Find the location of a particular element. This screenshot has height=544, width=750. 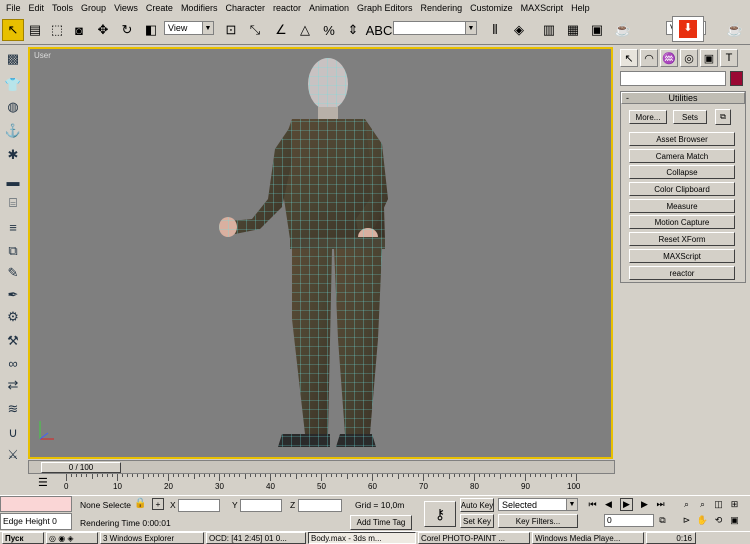

create-tab-icon: ↖ is located at coordinates (629, 58).